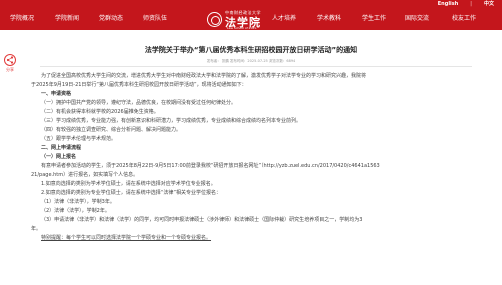 The image size is (502, 285). What do you see at coordinates (374, 19) in the screenshot?
I see `nav-item-students: 学生工作` at bounding box center [374, 19].